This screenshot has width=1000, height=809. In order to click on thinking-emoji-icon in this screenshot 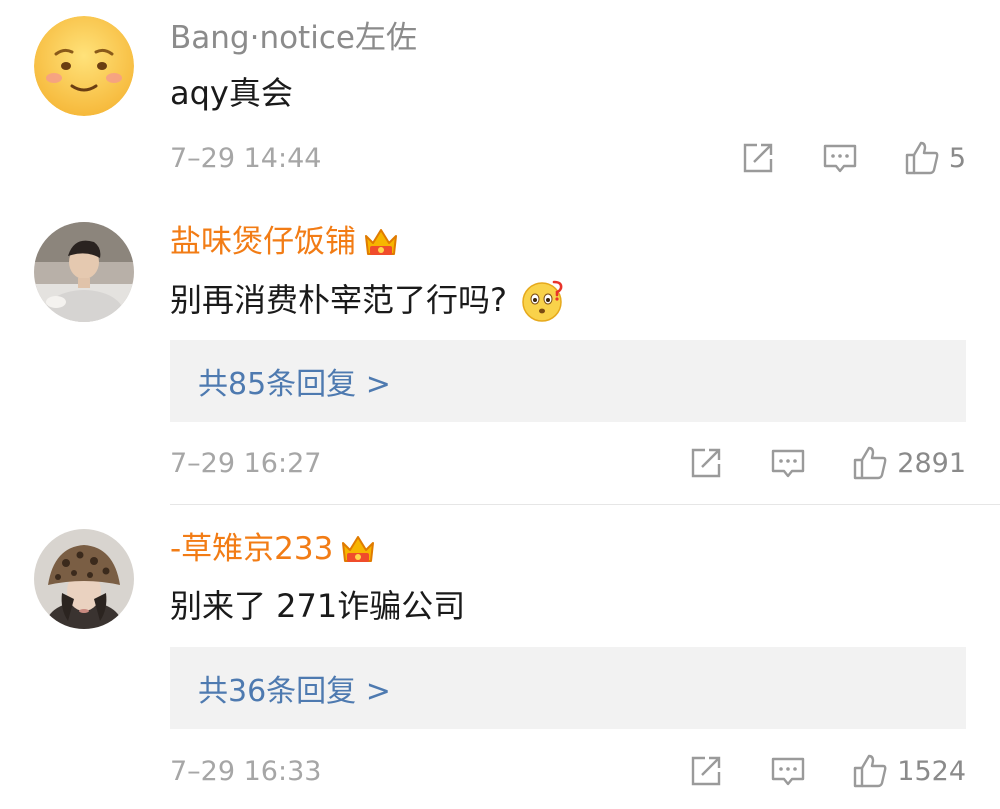, I will do `click(542, 301)`.